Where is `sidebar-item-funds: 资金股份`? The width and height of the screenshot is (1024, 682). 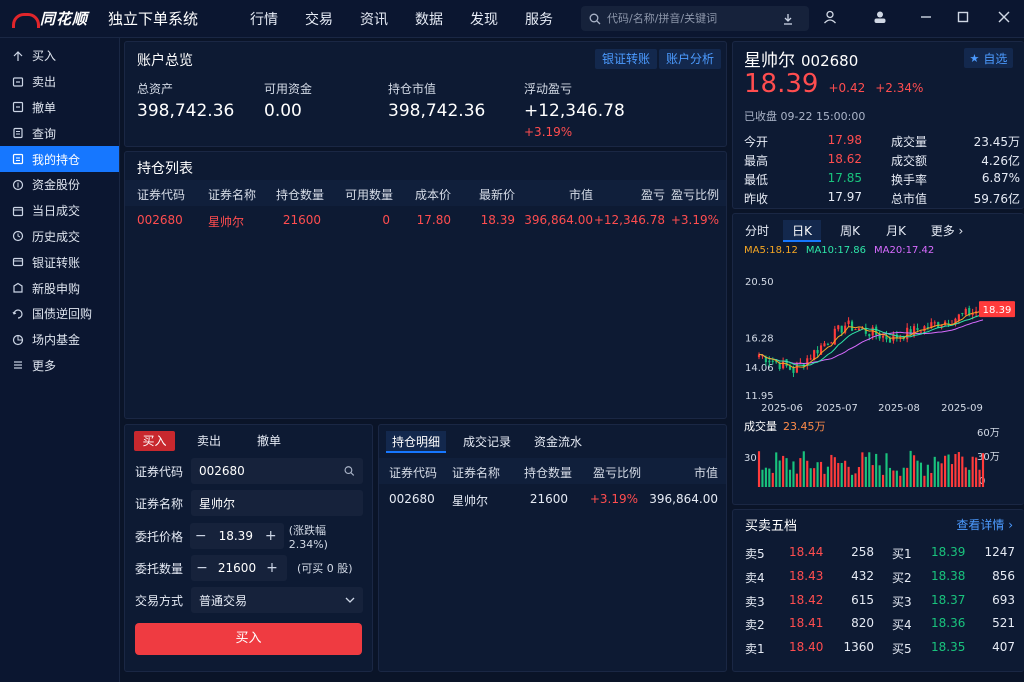
sidebar-item-funds: 资金股份 is located at coordinates (59, 185).